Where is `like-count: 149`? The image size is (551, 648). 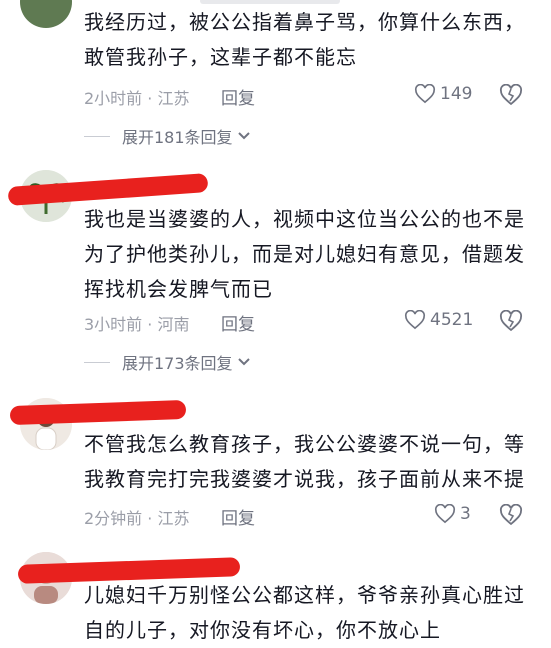
like-count: 149 is located at coordinates (456, 94).